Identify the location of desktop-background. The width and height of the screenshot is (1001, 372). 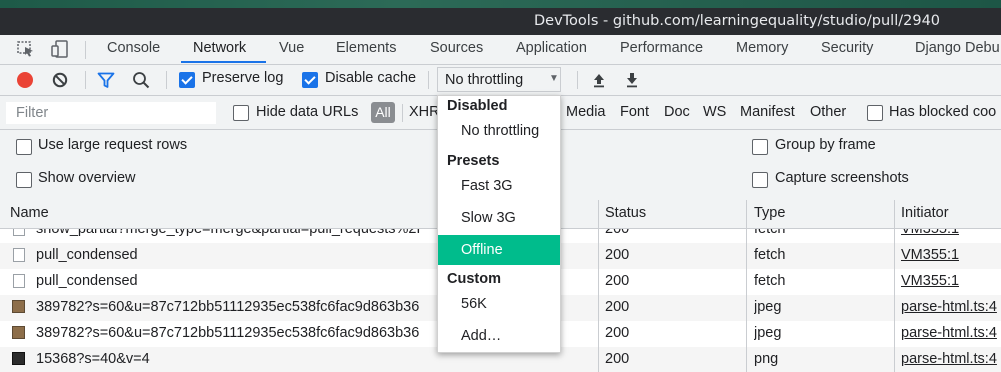
(500, 4).